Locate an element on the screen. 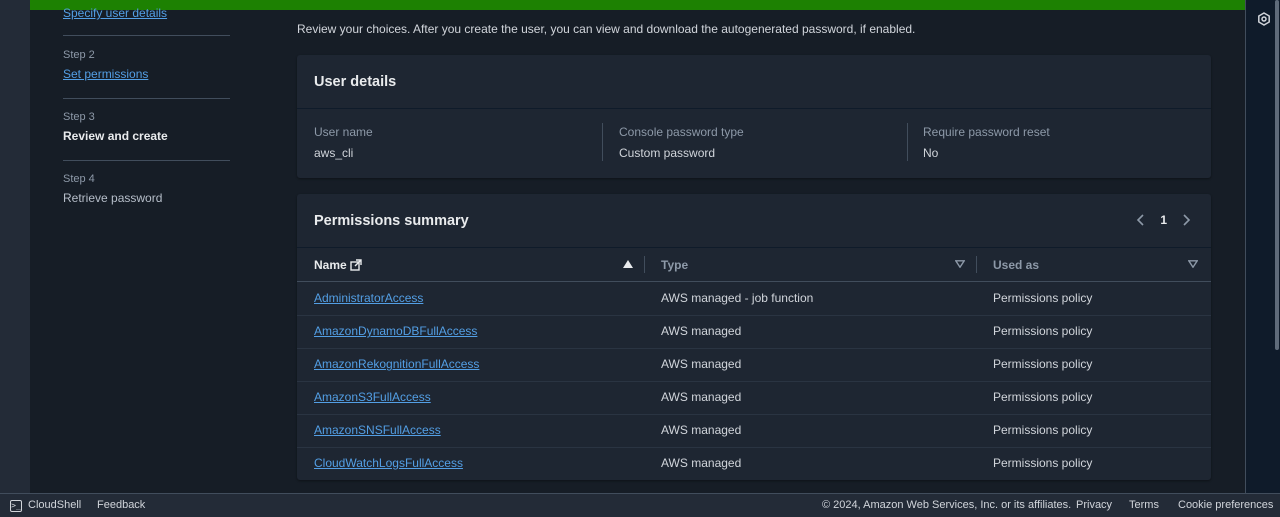 This screenshot has height=517, width=1280. pagination: 1 is located at coordinates (1163, 220).